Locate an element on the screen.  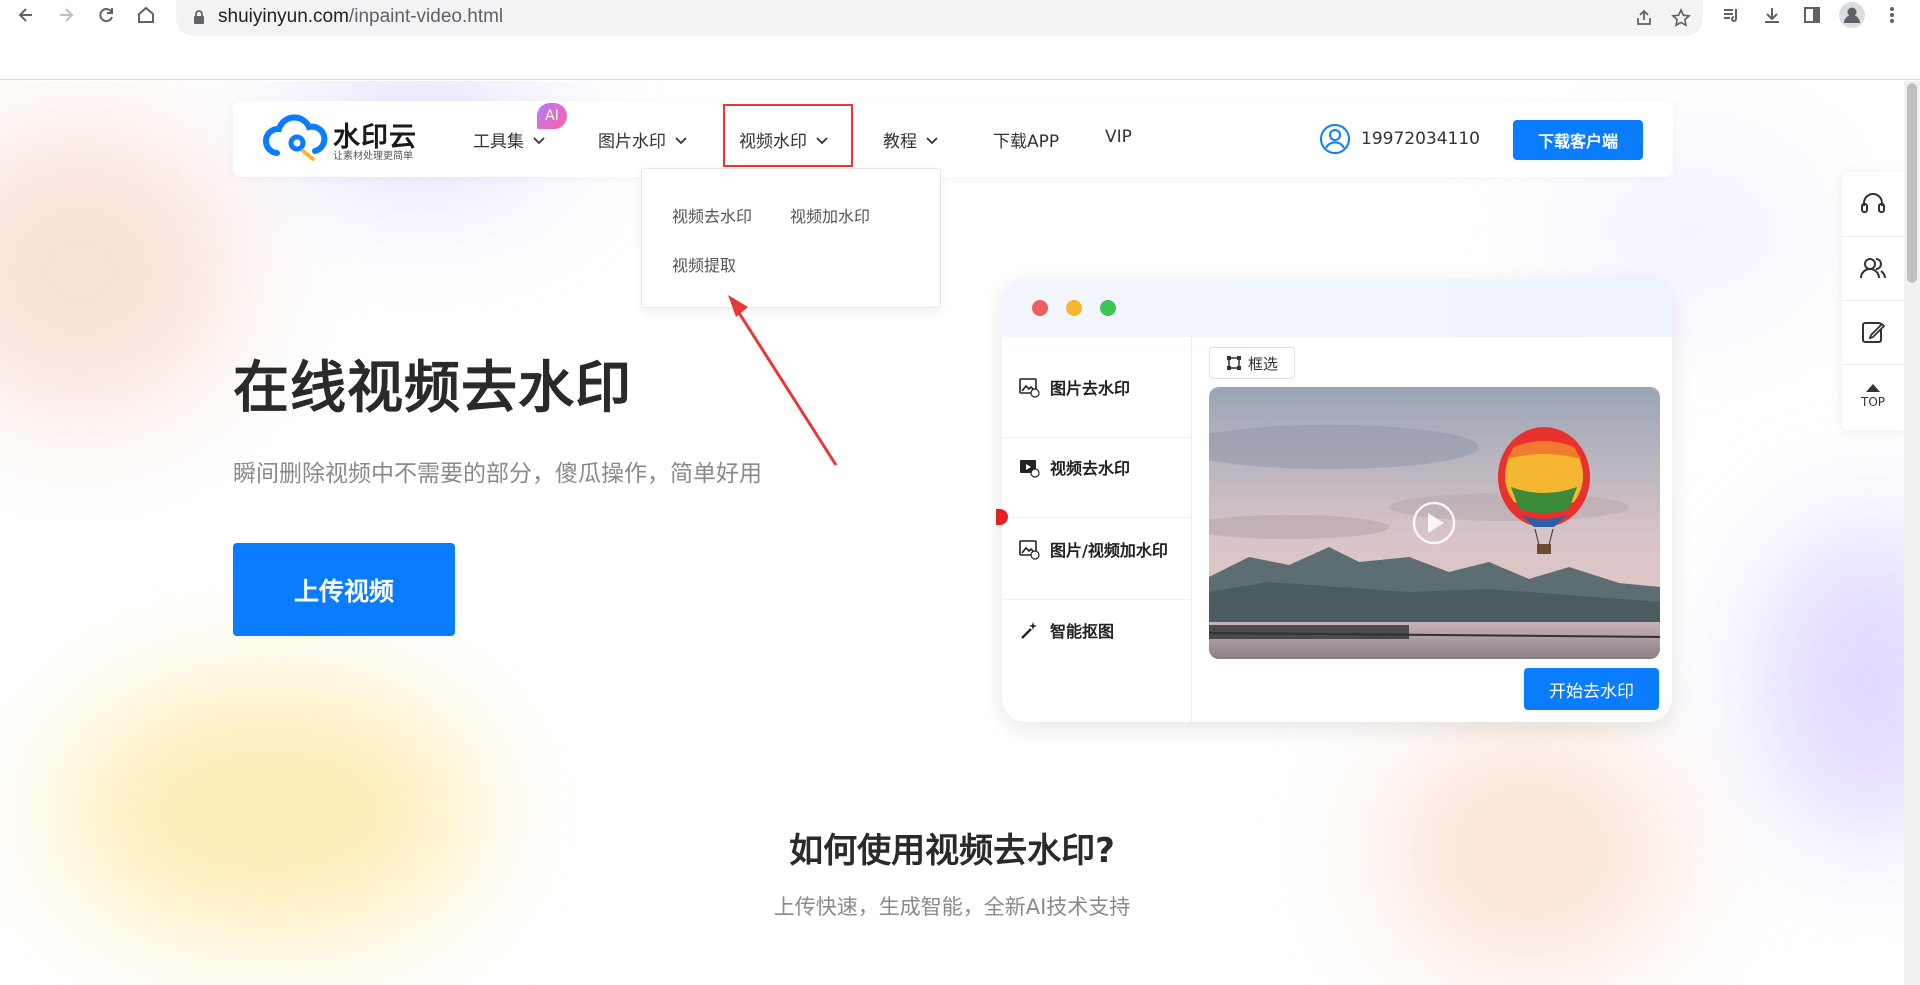
video-preview is located at coordinates (1434, 523).